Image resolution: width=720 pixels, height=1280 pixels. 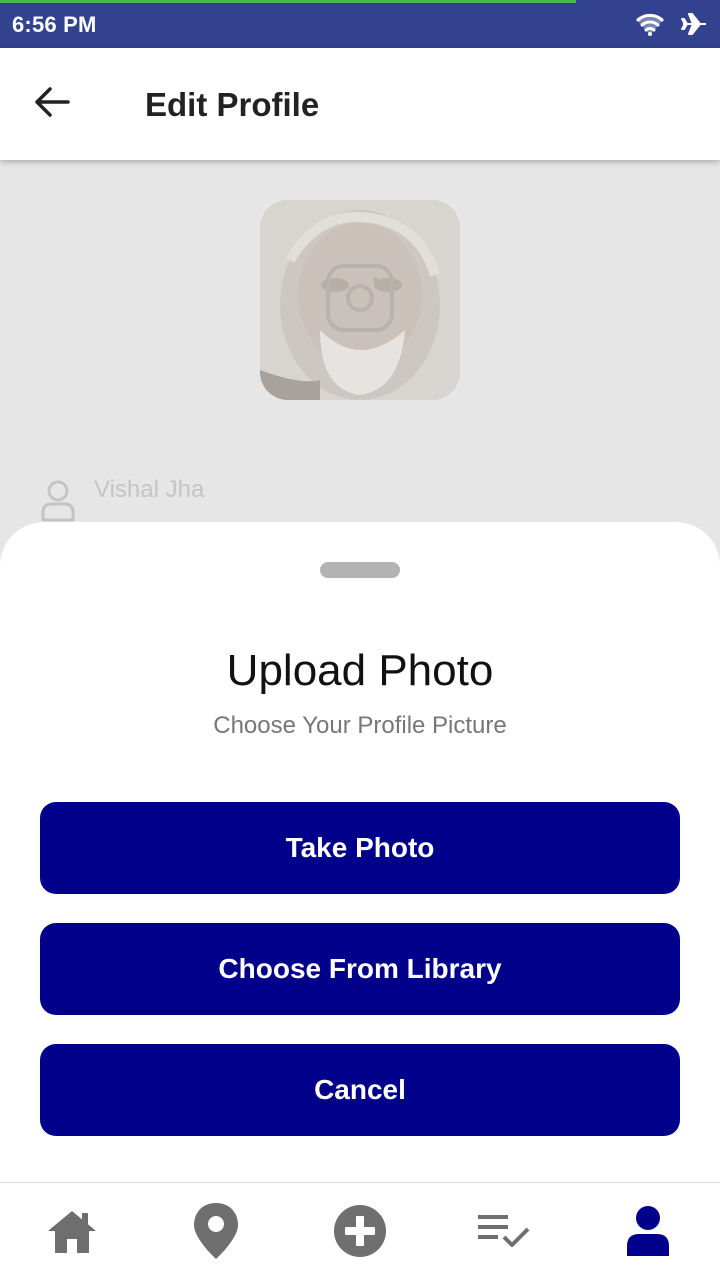 I want to click on page-title: Edit Profile, so click(x=232, y=104).